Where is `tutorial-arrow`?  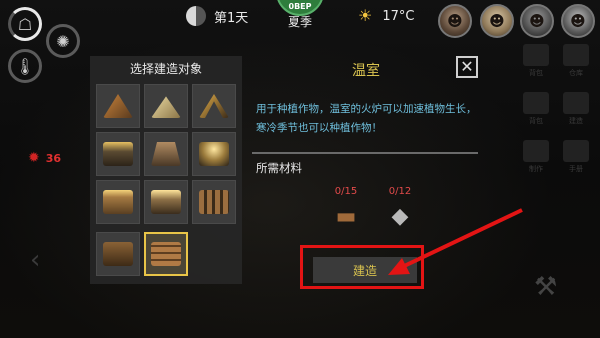
tutorial-arrow is located at coordinates (455, 241).